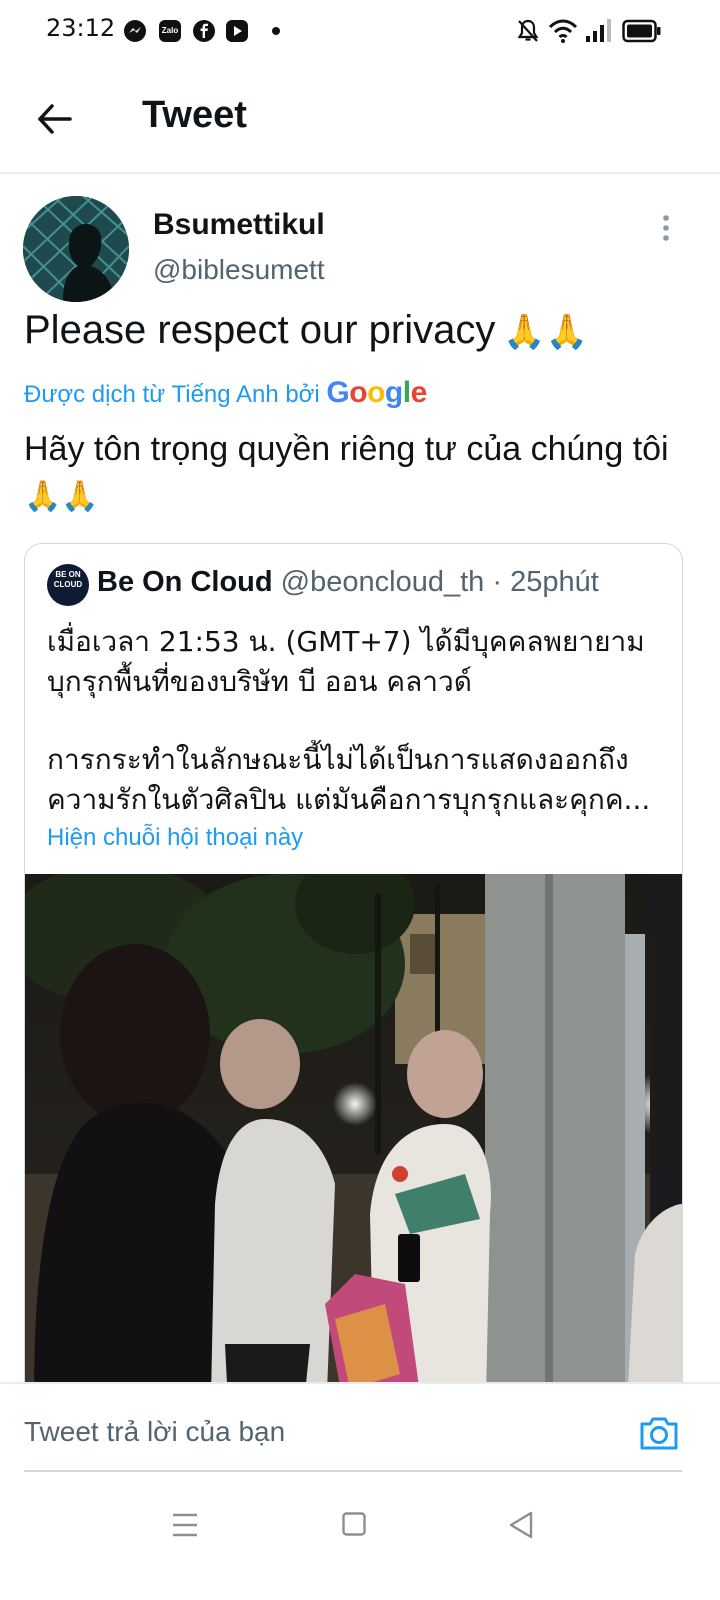  What do you see at coordinates (76, 249) in the screenshot?
I see `author-avatar` at bounding box center [76, 249].